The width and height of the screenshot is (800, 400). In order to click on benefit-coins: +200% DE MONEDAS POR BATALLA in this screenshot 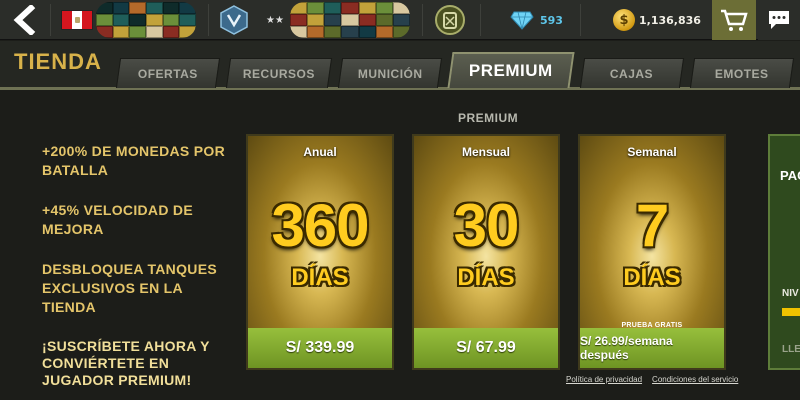, I will do `click(133, 160)`.